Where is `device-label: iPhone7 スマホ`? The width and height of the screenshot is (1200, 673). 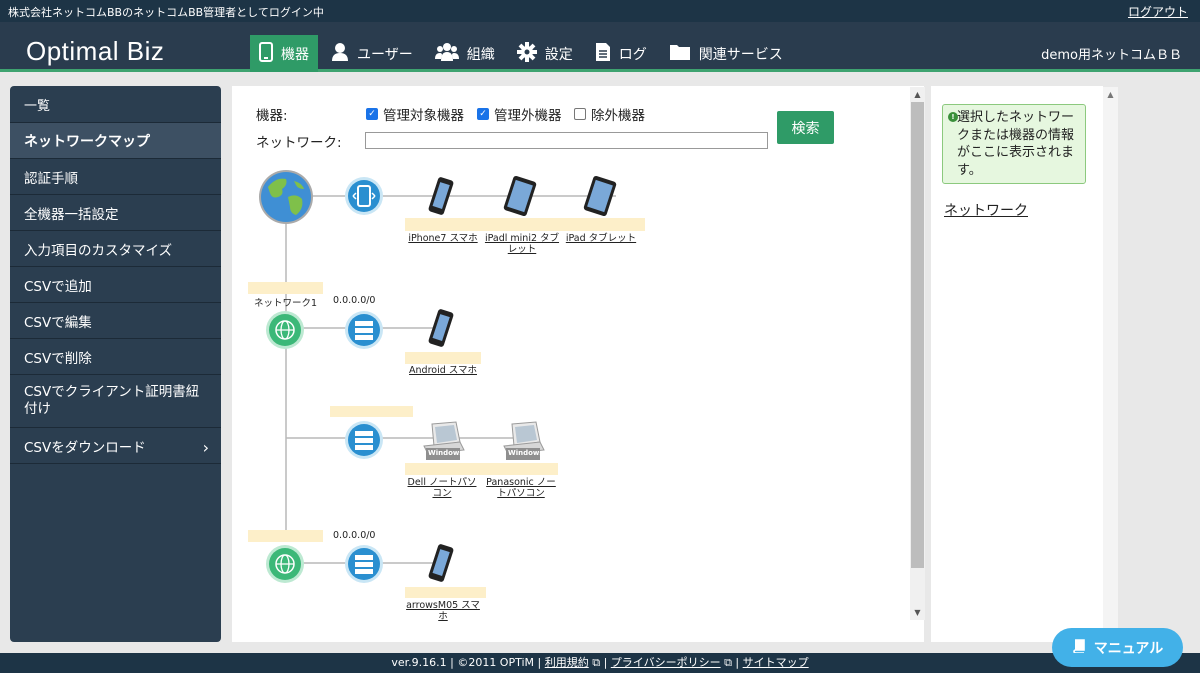
device-label: iPhone7 スマホ is located at coordinates (443, 238).